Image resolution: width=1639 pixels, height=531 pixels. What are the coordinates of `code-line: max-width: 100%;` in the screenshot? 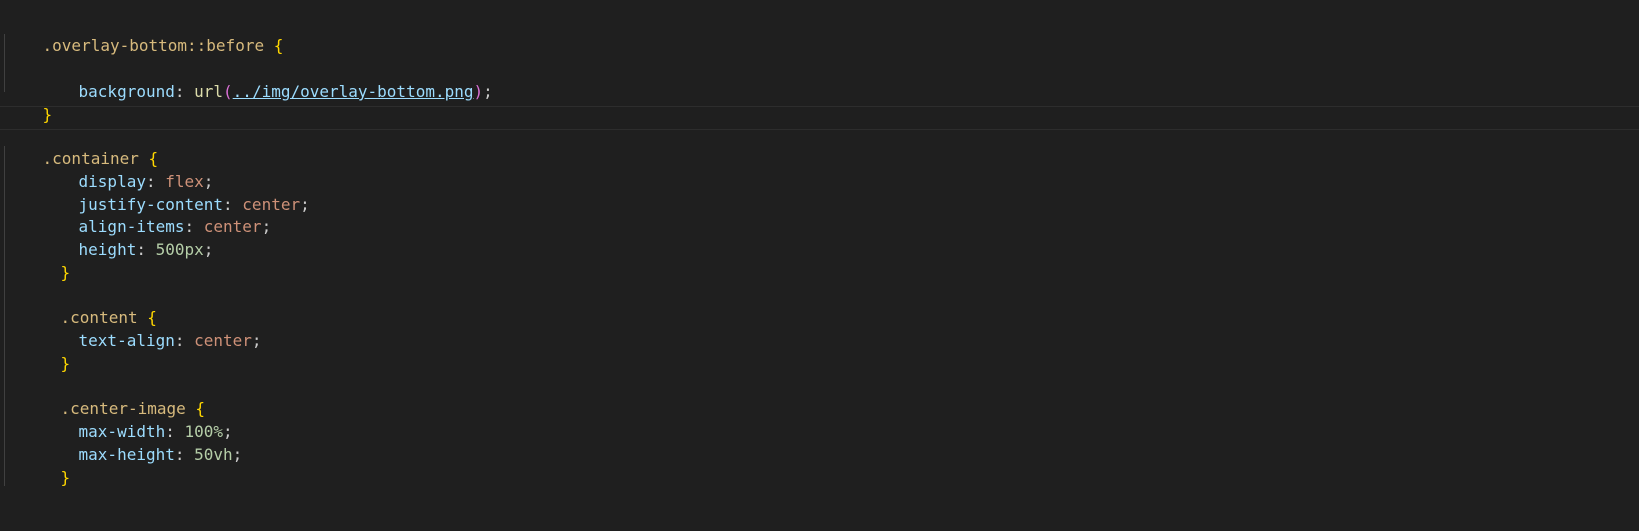 It's located at (116, 418).